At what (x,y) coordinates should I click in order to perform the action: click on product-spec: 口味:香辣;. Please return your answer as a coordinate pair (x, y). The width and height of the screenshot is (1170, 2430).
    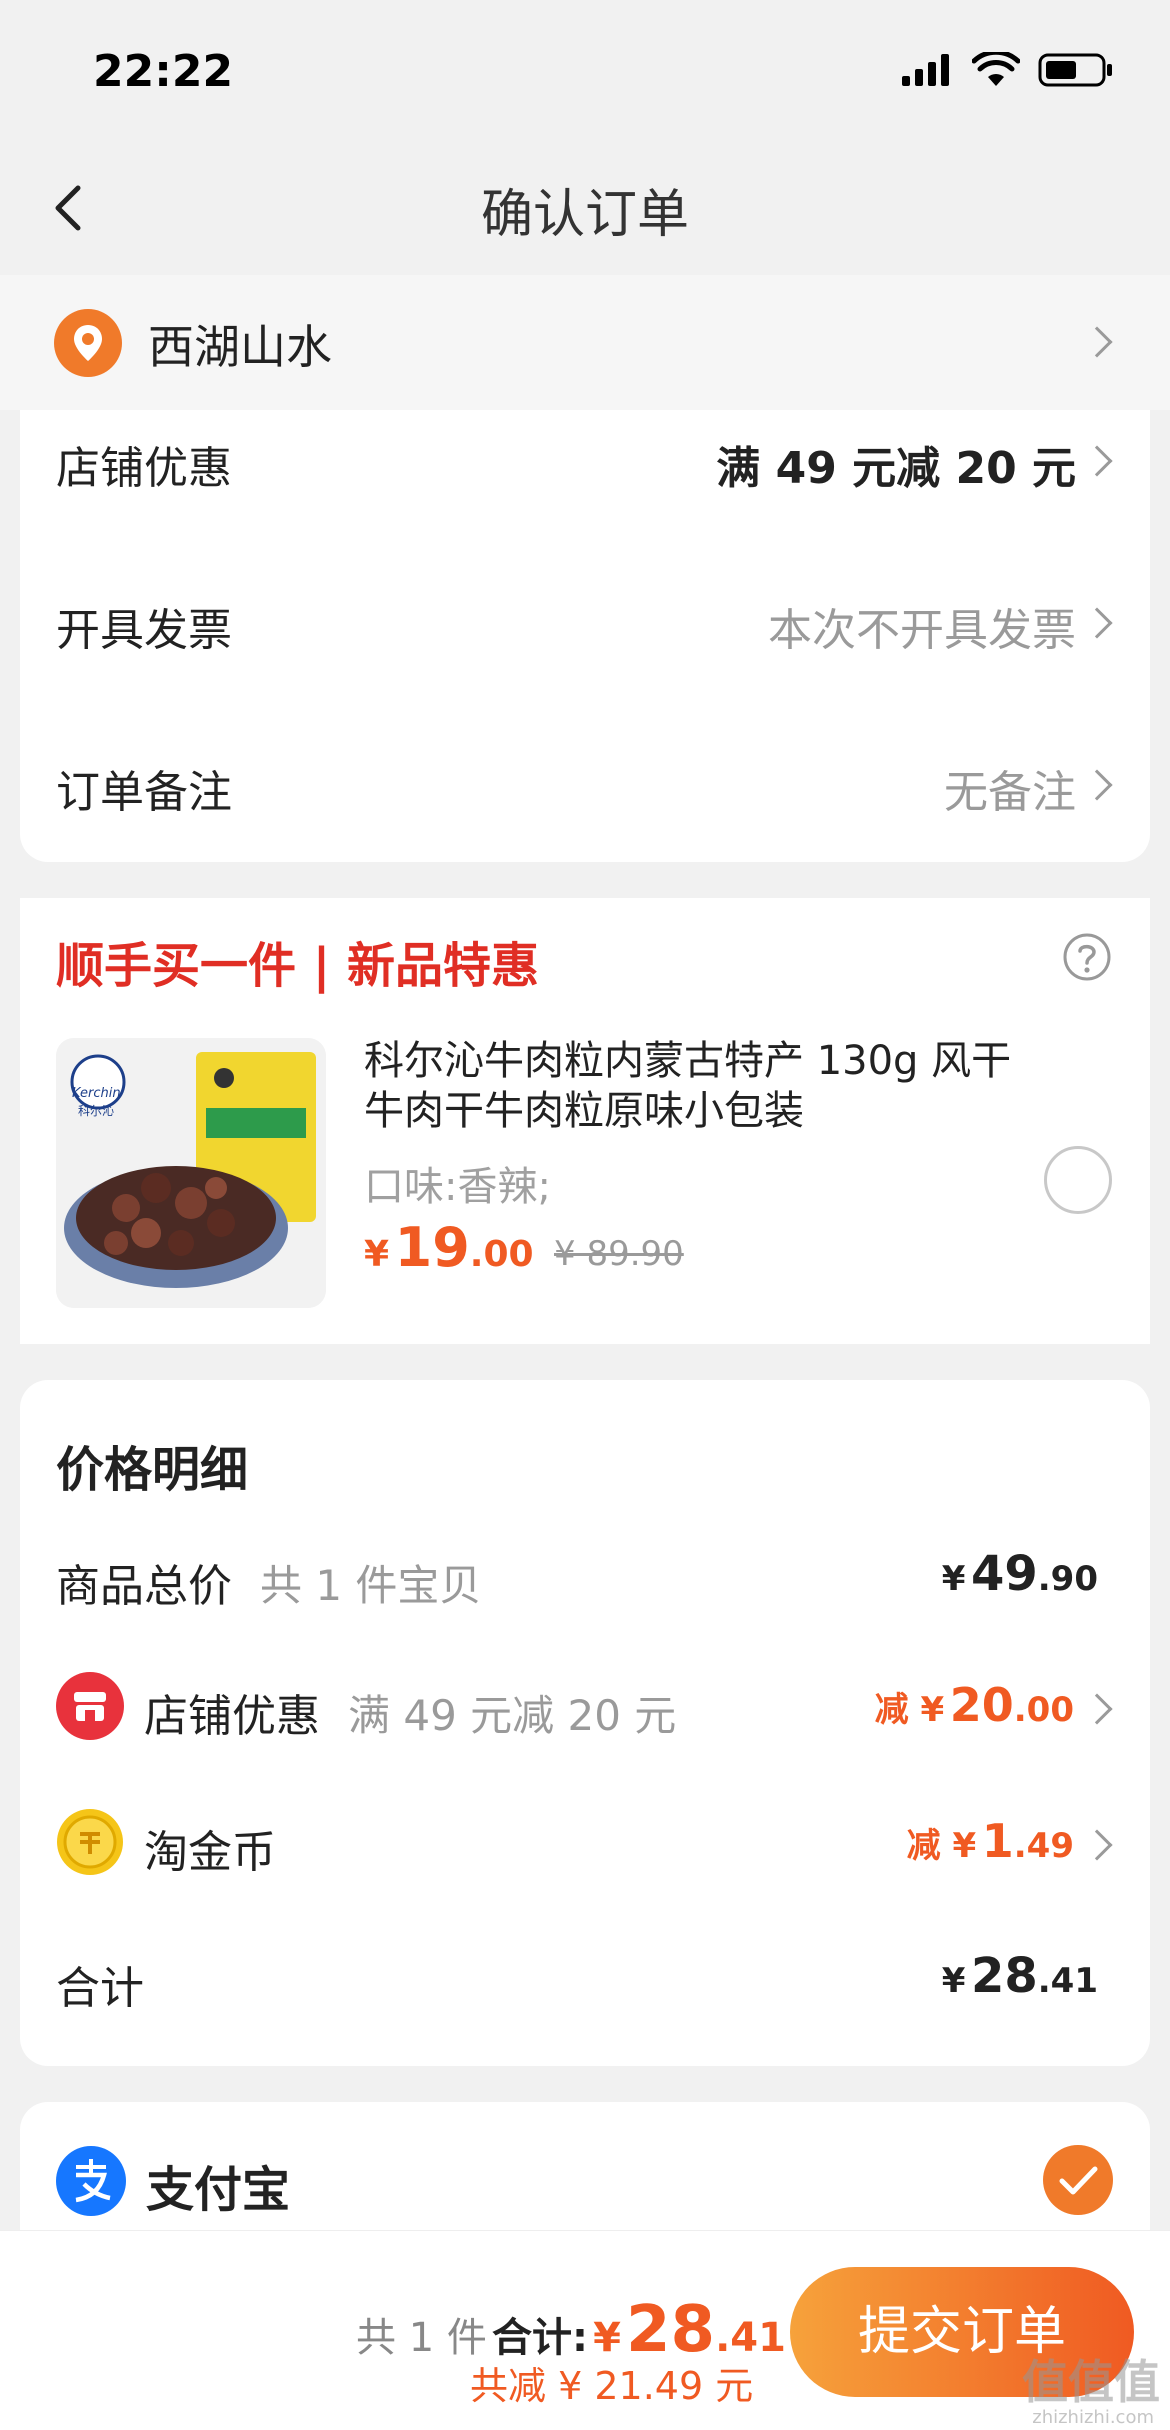
    Looking at the image, I should click on (457, 1187).